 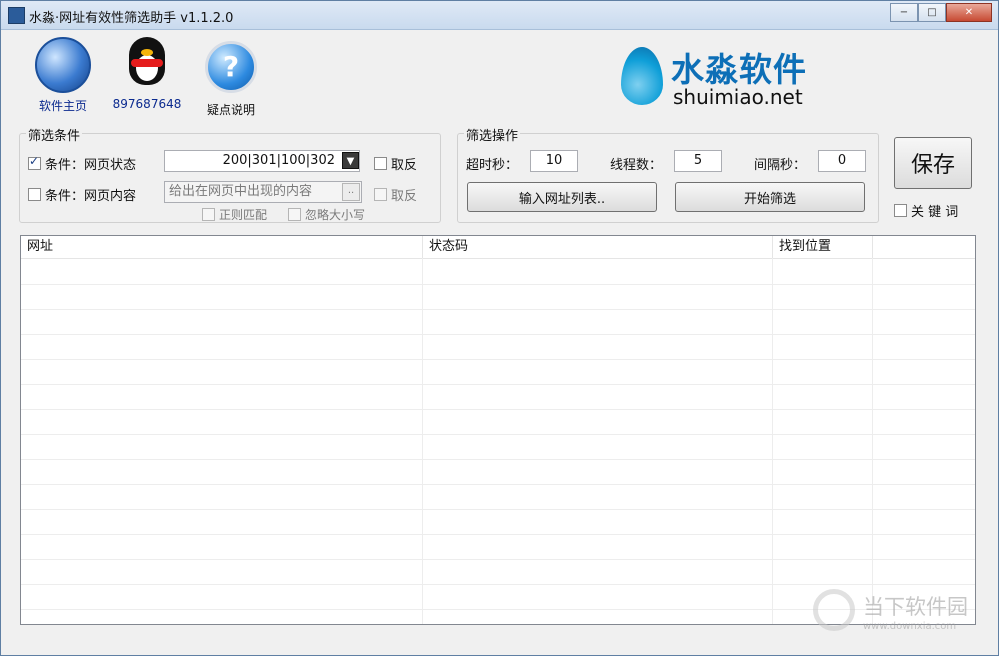 What do you see at coordinates (933, 163) in the screenshot?
I see `save-button: 保存` at bounding box center [933, 163].